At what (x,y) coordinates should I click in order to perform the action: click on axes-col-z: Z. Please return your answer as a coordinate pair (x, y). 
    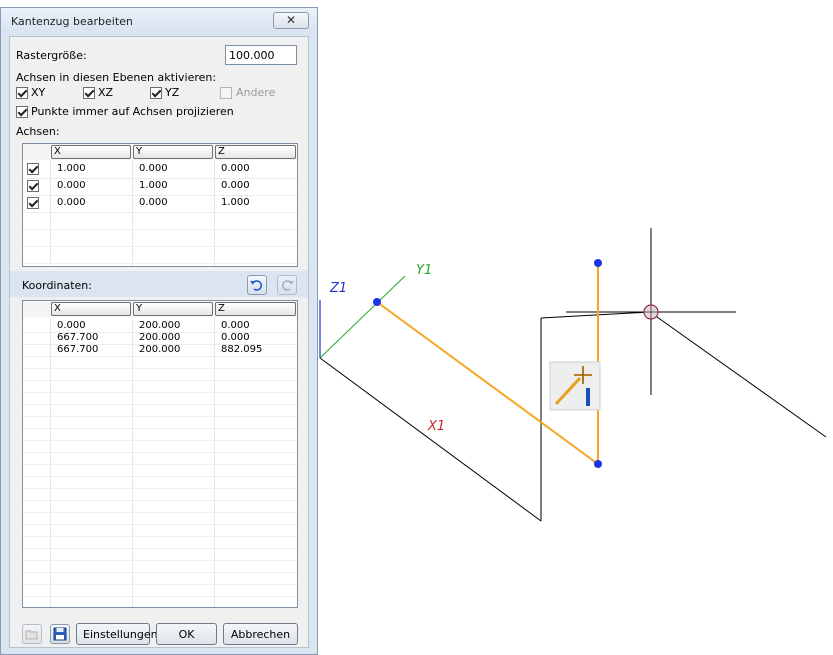
    Looking at the image, I should click on (255, 152).